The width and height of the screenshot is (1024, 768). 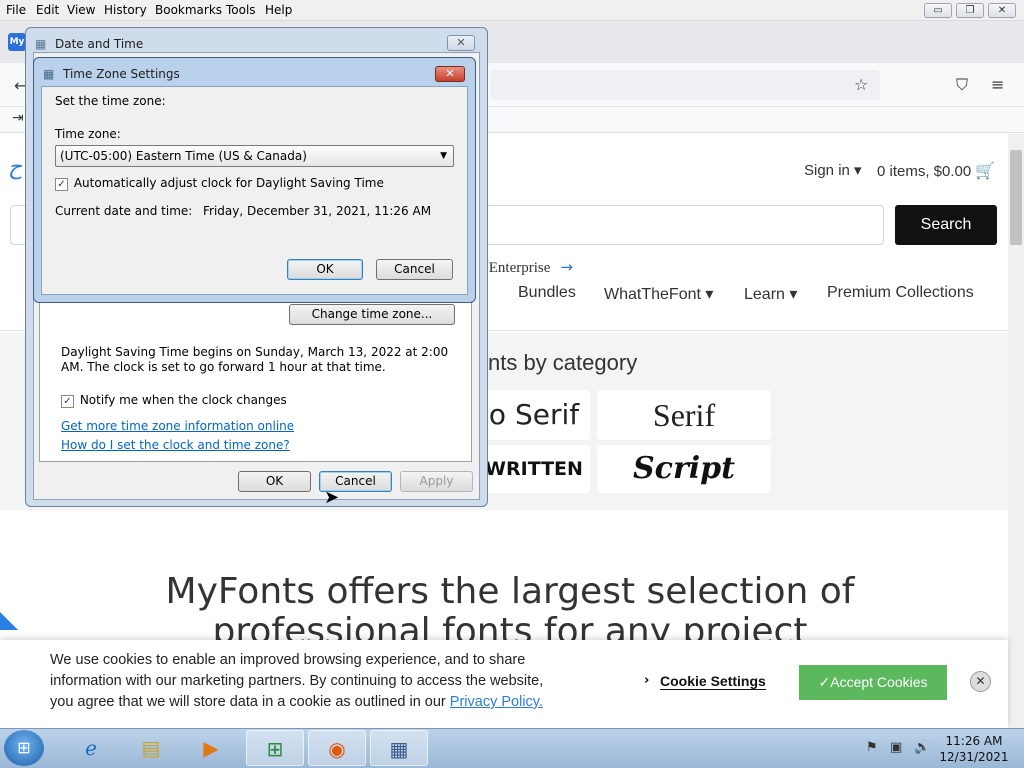 What do you see at coordinates (110, 101) in the screenshot?
I see `set-time-zone-label: Set the time zone:` at bounding box center [110, 101].